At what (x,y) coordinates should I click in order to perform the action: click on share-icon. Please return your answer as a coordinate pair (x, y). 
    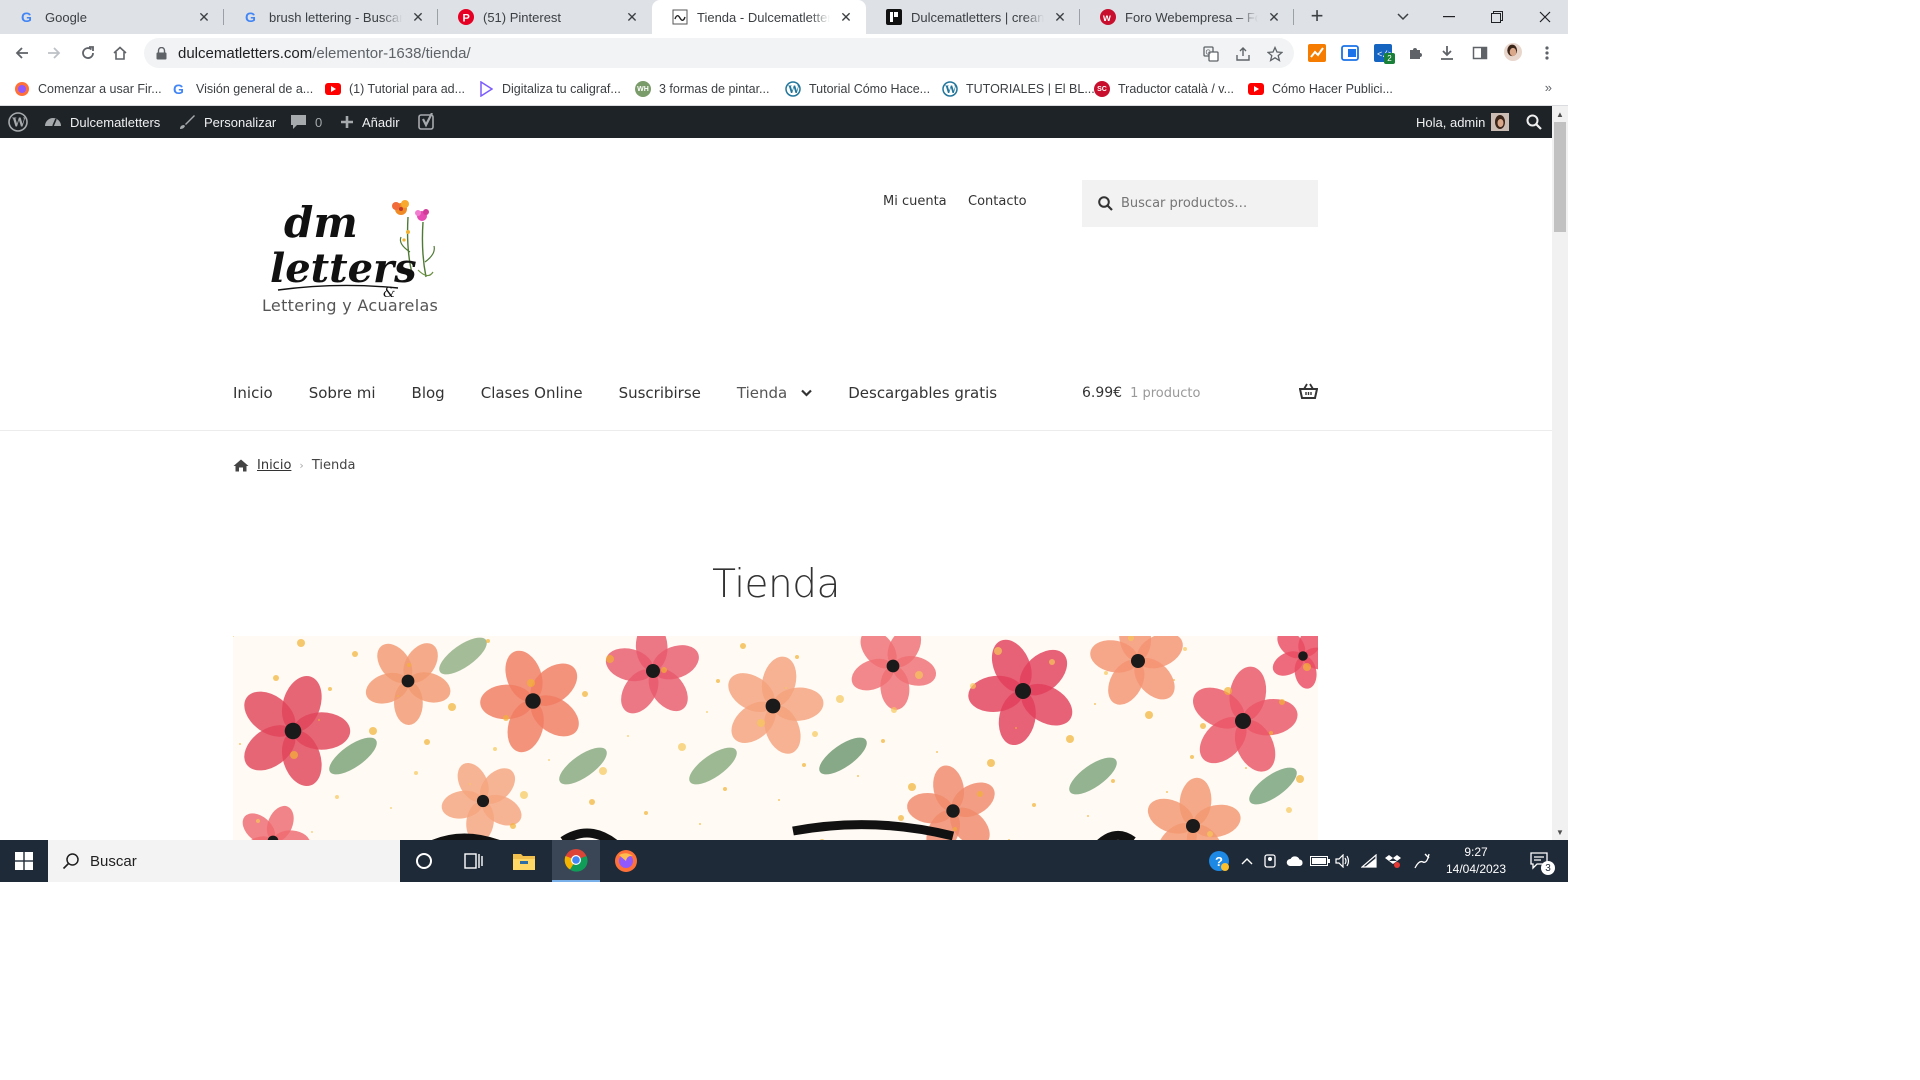
    Looking at the image, I should click on (1243, 54).